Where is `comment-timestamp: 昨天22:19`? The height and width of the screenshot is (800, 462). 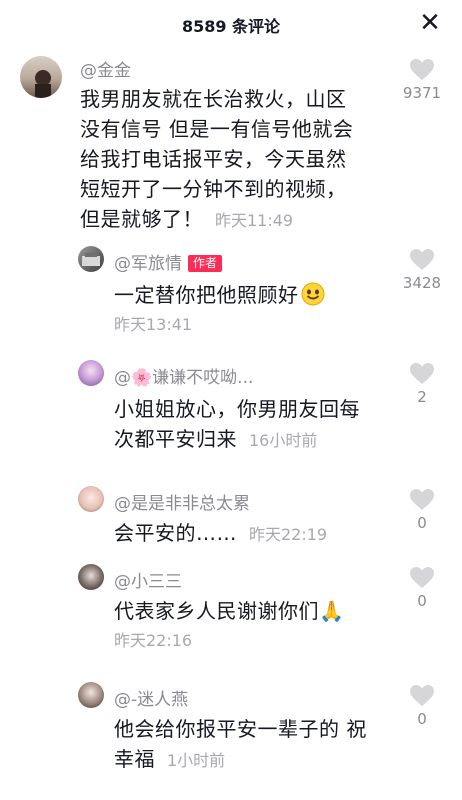
comment-timestamp: 昨天22:19 is located at coordinates (288, 534).